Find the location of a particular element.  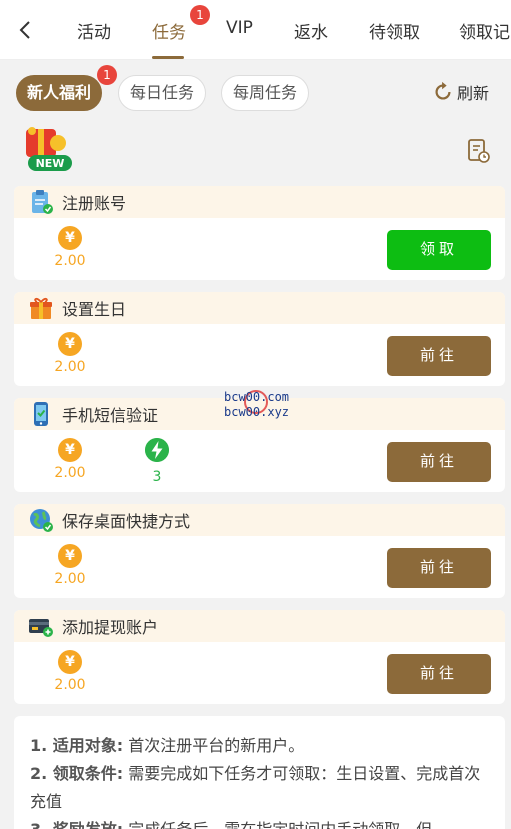

task-header: 保存桌面快捷方式 is located at coordinates (259, 520).